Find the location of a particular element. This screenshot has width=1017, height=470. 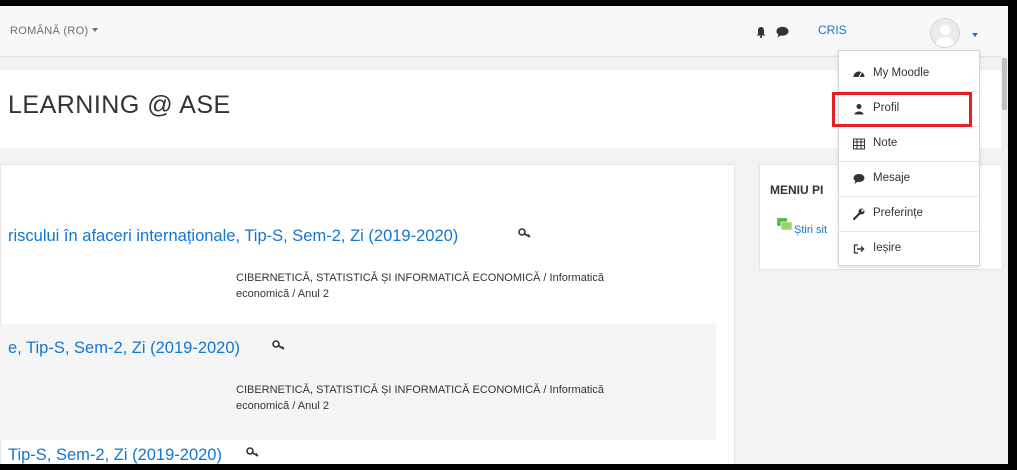

site-title: LEARNING @ ASE is located at coordinates (119, 105).